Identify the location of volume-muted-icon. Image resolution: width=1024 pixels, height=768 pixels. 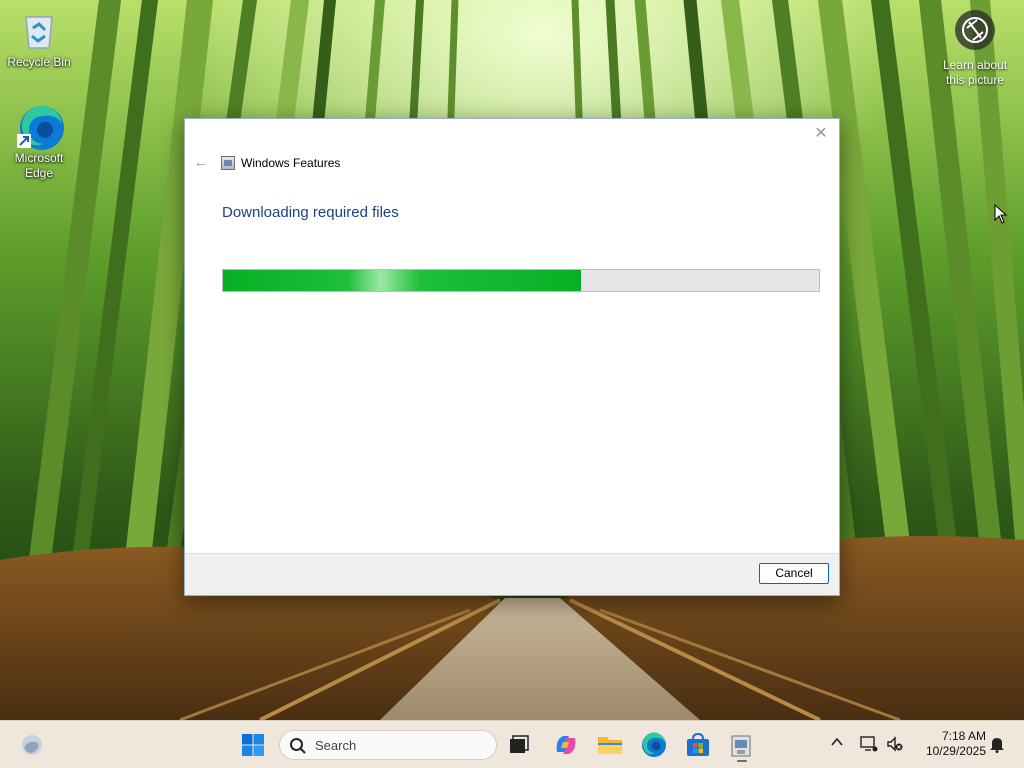
(895, 746).